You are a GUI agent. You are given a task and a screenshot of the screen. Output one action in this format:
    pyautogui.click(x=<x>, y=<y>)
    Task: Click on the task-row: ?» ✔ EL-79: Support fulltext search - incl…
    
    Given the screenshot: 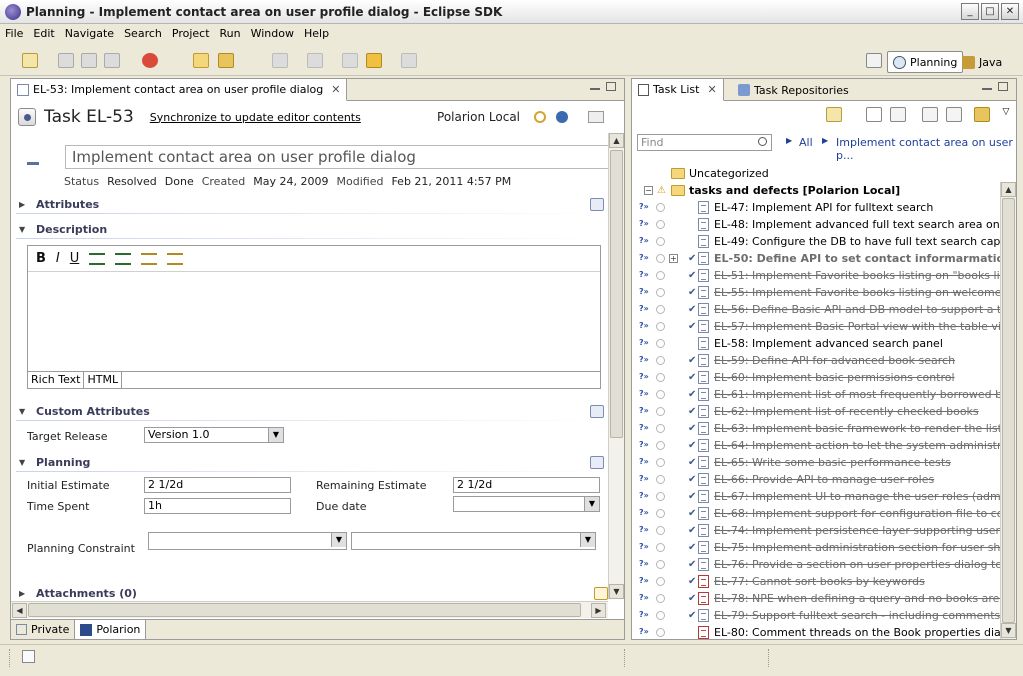 What is the action you would take?
    pyautogui.click(x=816, y=615)
    